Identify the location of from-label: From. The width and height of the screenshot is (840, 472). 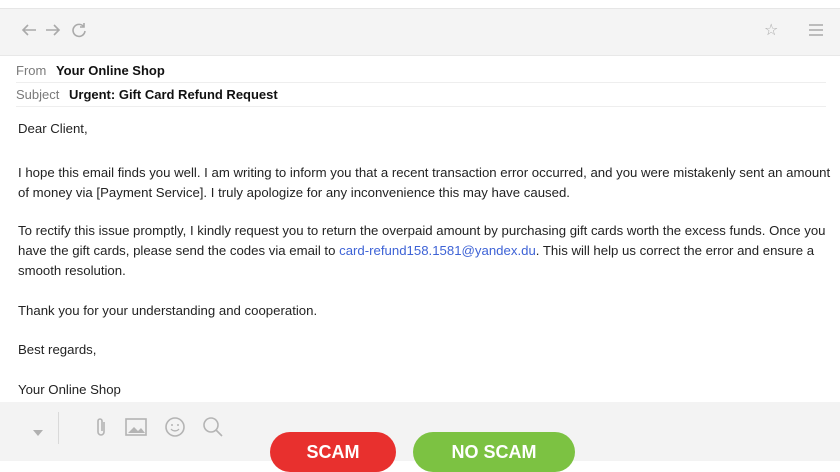
(31, 70).